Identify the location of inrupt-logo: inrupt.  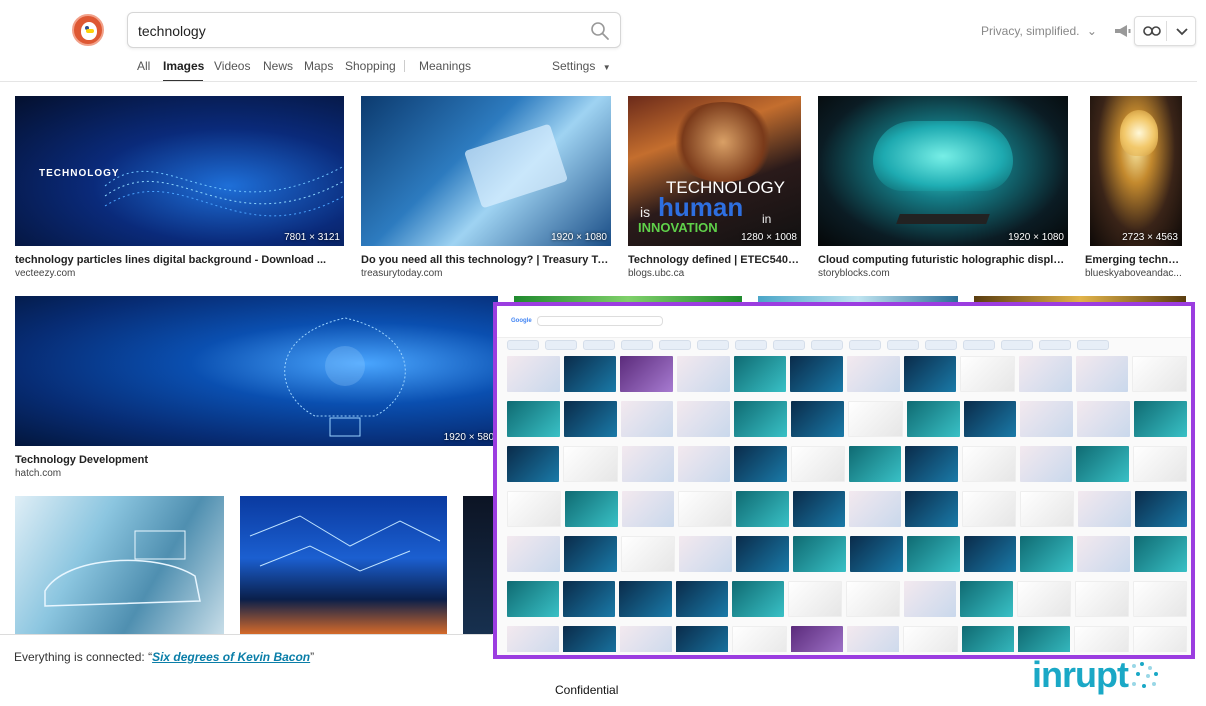
(1080, 674).